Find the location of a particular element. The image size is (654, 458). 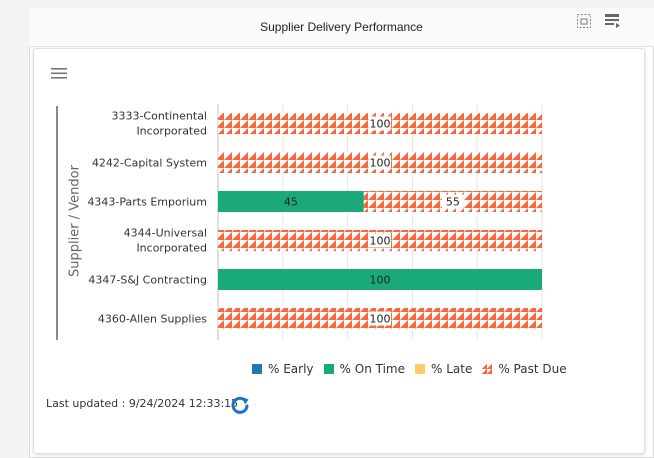

legend-label: % Early is located at coordinates (291, 369).